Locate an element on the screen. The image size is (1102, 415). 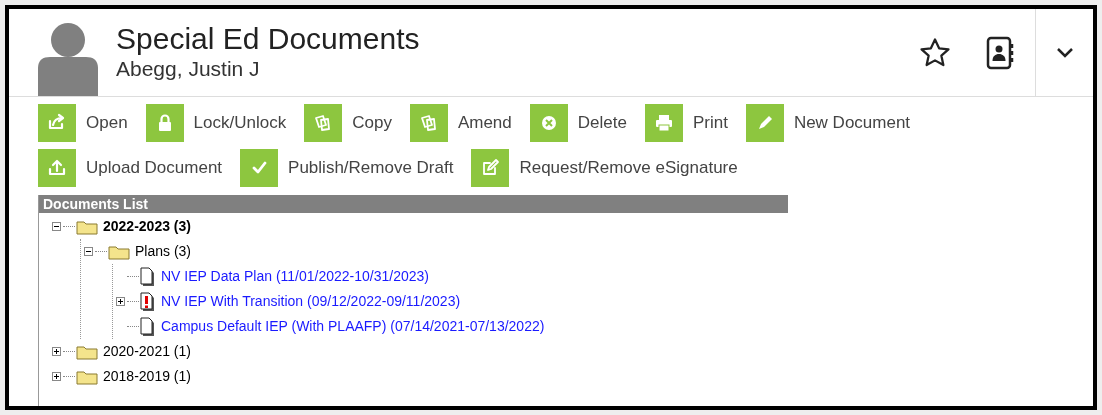
avatar-icon is located at coordinates (68, 59).